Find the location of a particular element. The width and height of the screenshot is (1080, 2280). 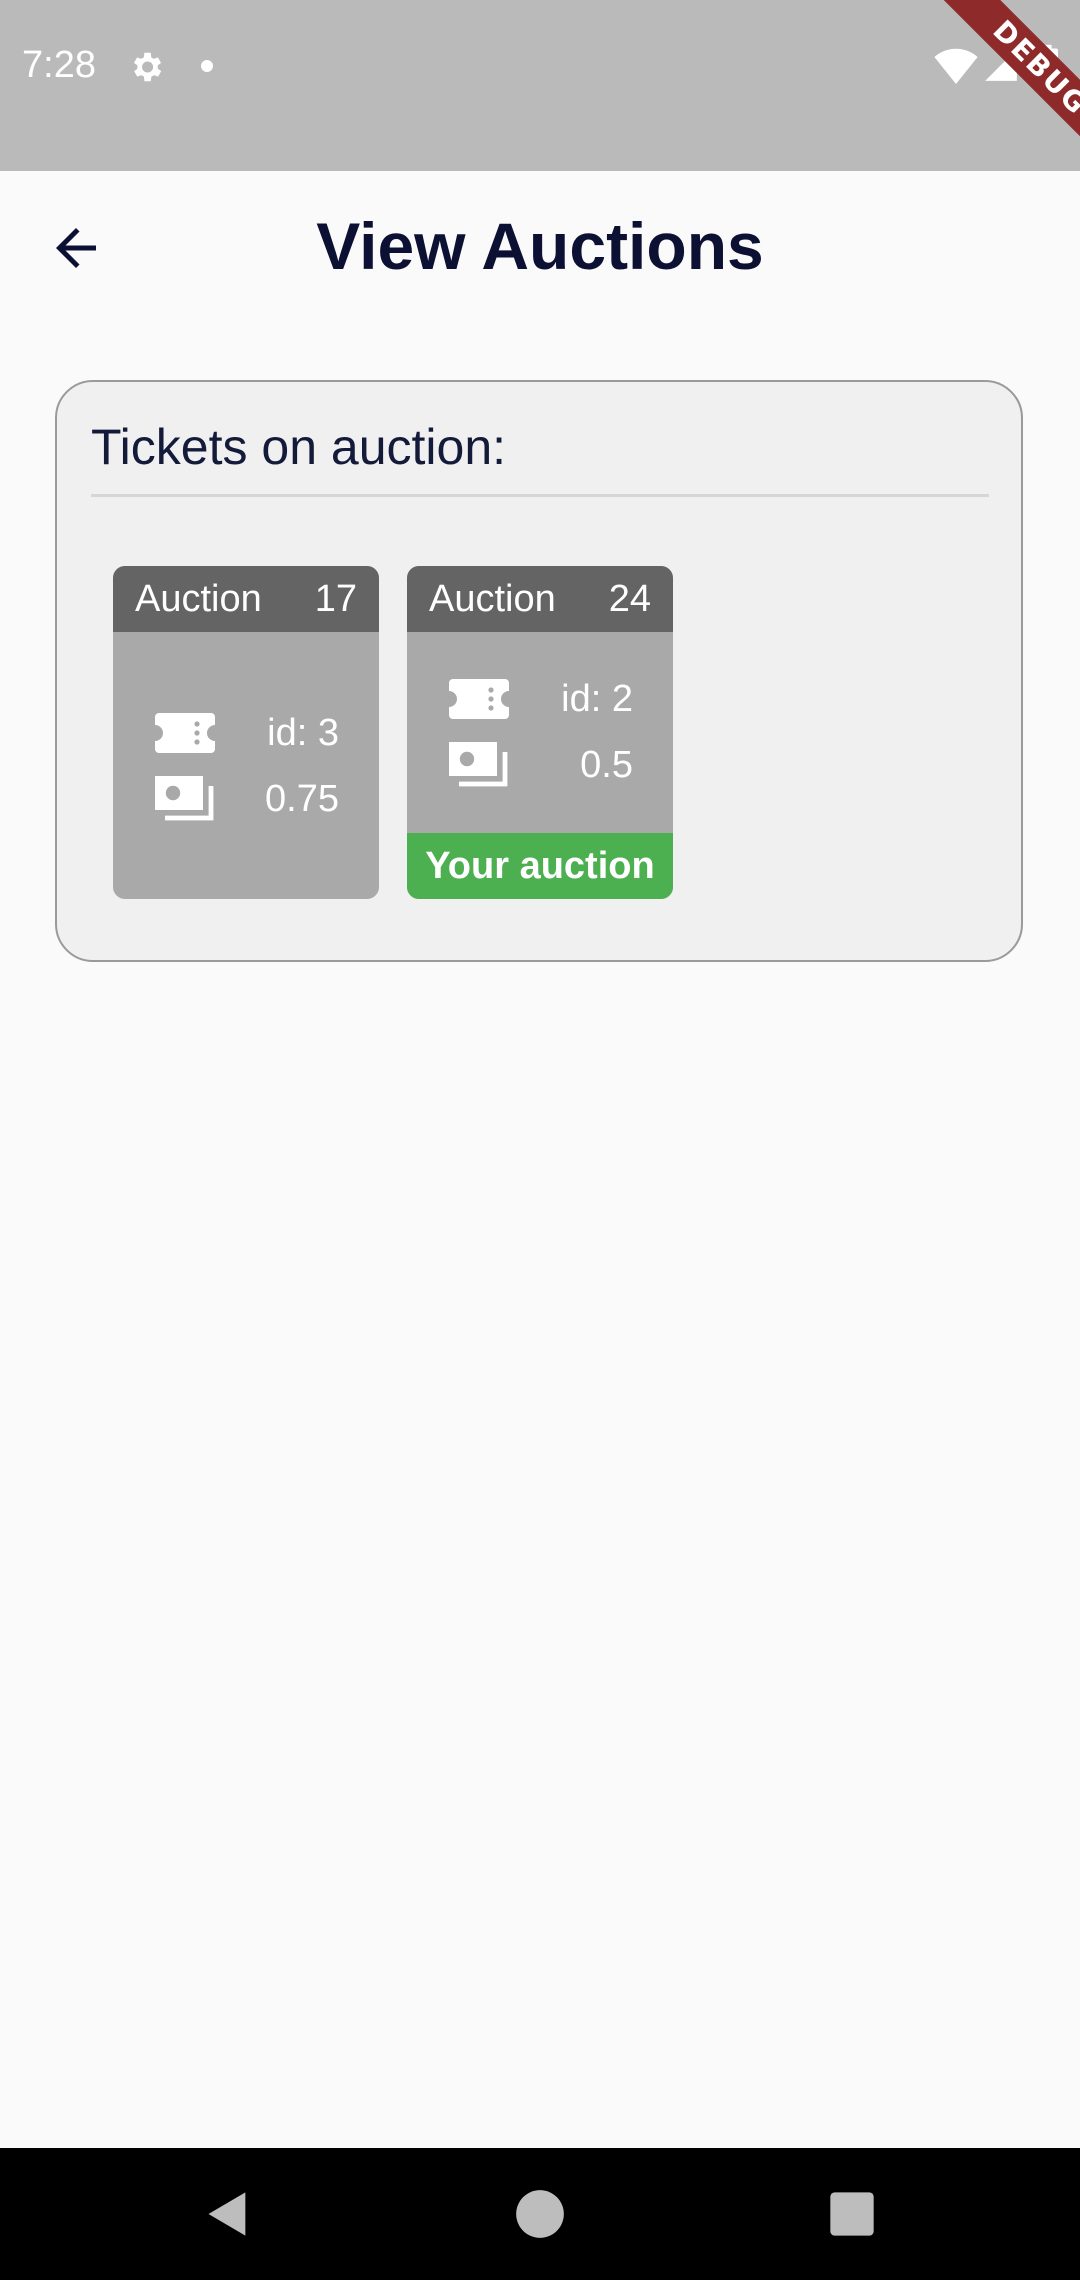

panel-divider is located at coordinates (540, 495).